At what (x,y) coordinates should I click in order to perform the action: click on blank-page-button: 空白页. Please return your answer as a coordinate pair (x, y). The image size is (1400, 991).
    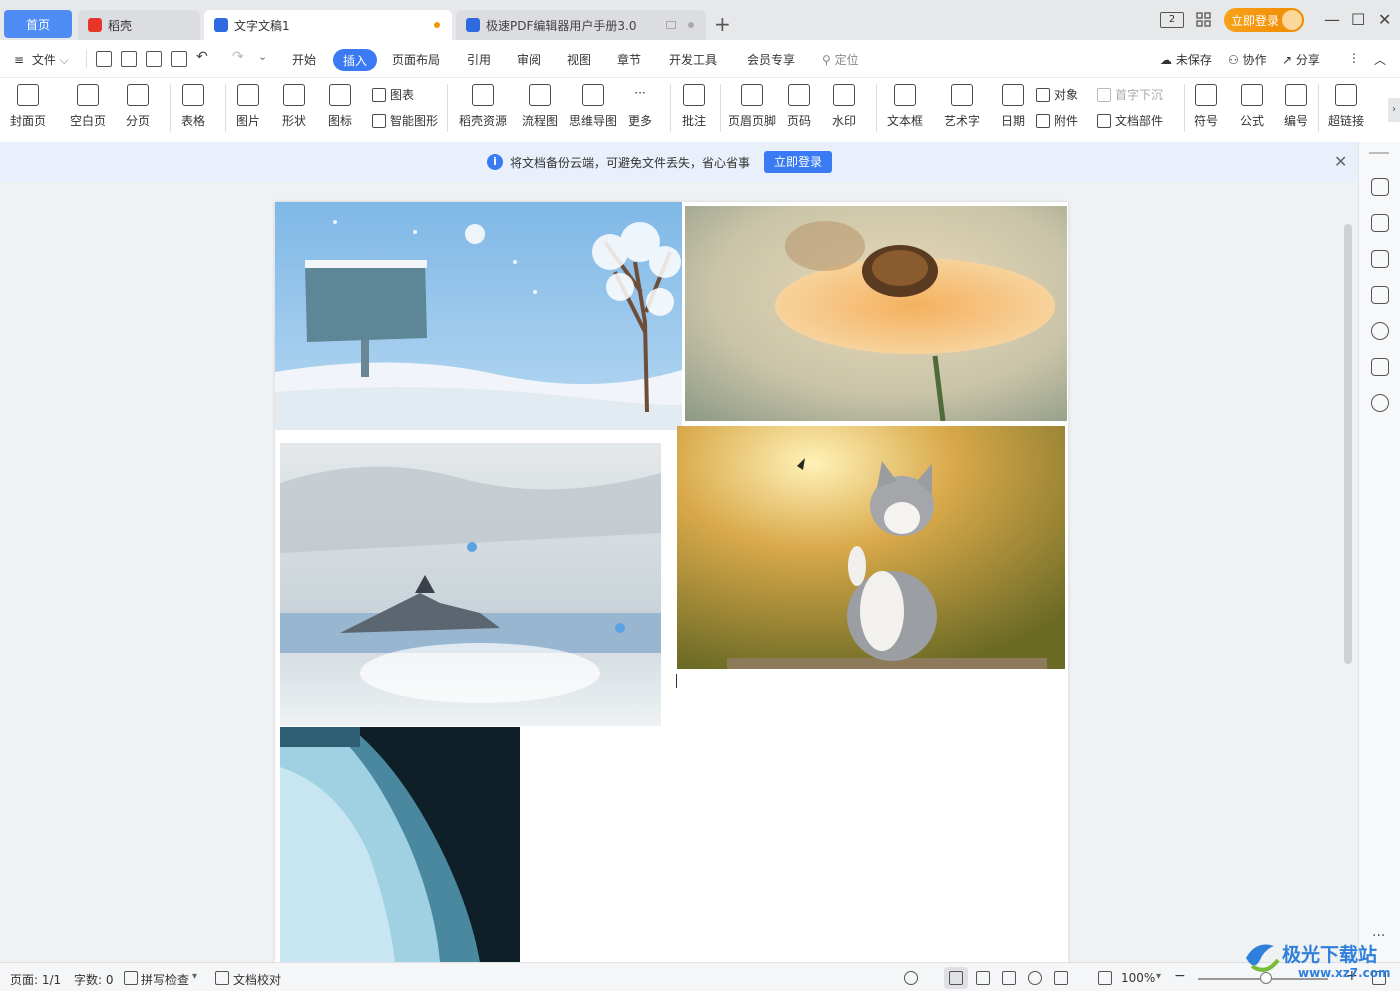
    Looking at the image, I should click on (88, 106).